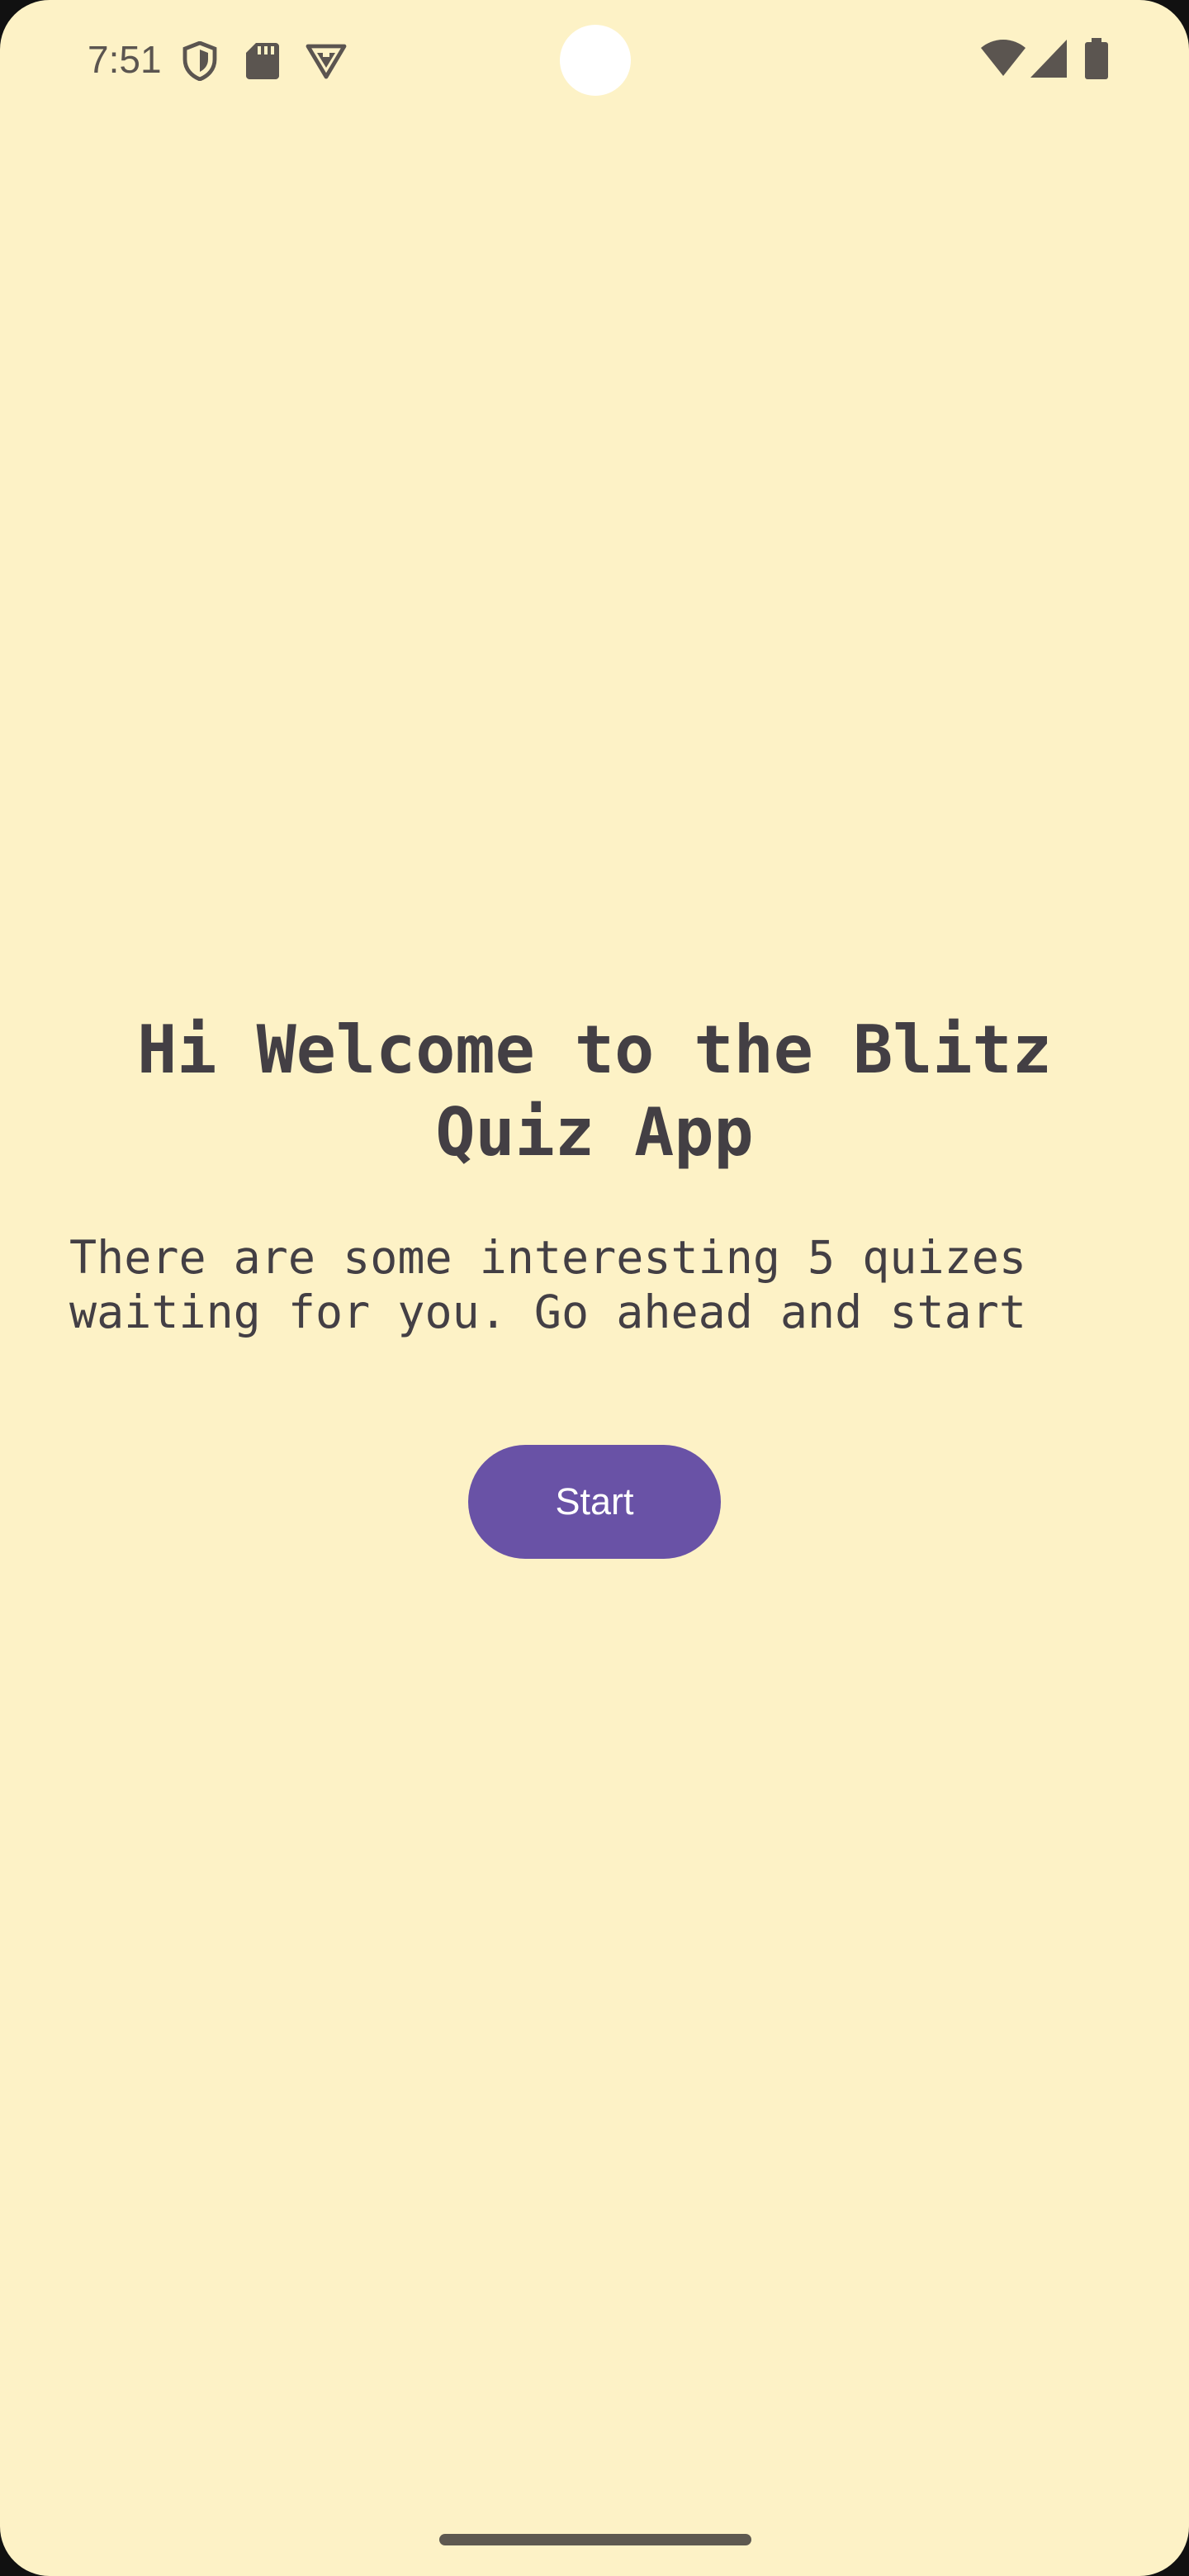  Describe the element at coordinates (262, 61) in the screenshot. I see `sd-card-icon` at that location.